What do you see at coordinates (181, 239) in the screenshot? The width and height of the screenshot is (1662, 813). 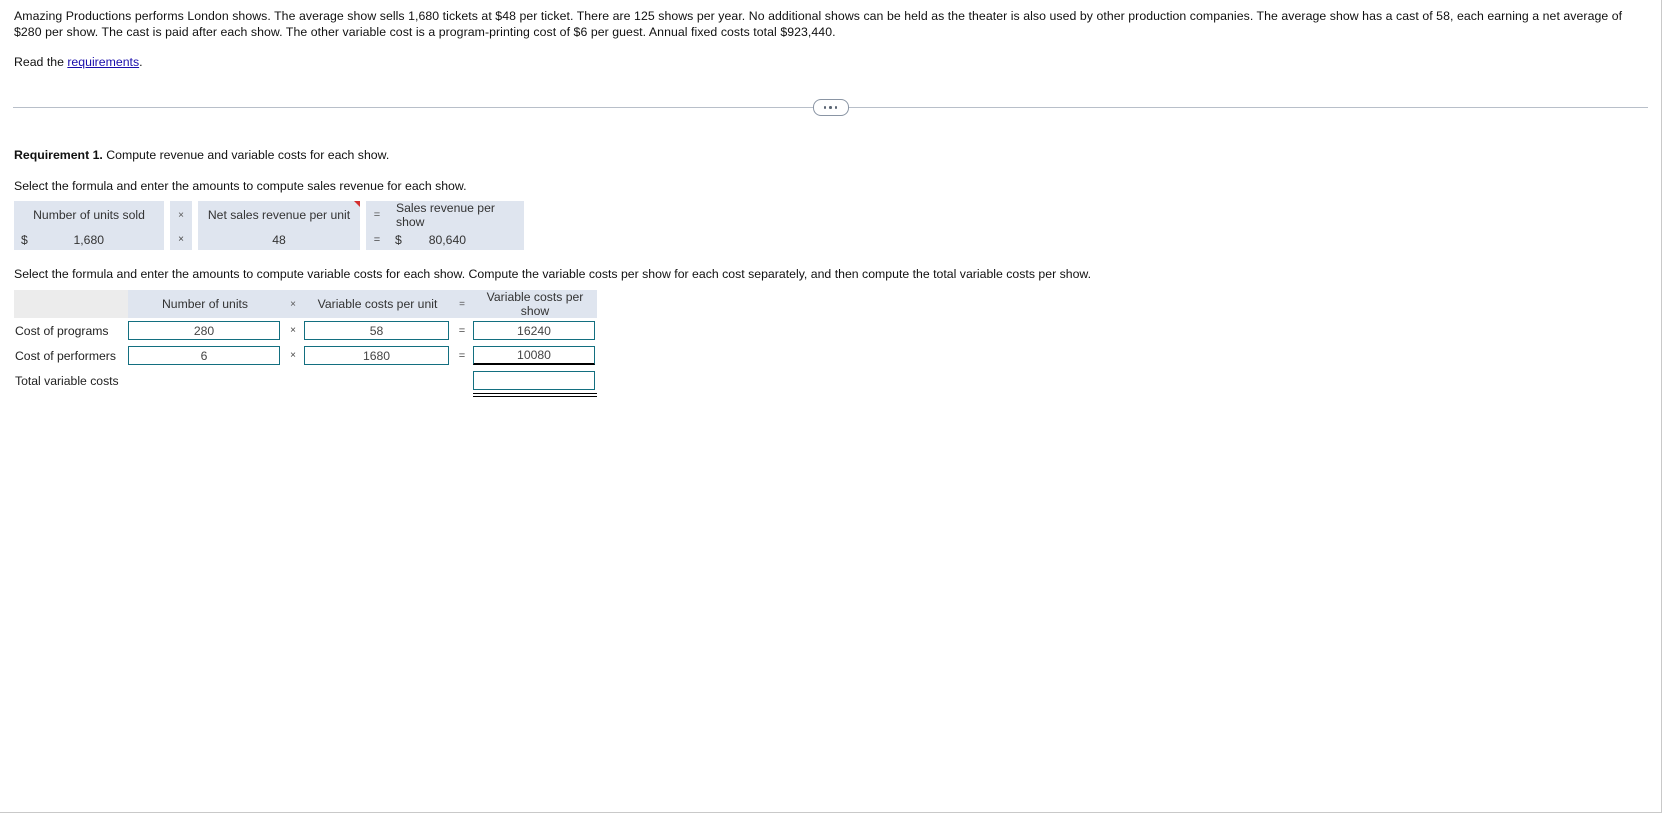 I see `value-op-times: ×` at bounding box center [181, 239].